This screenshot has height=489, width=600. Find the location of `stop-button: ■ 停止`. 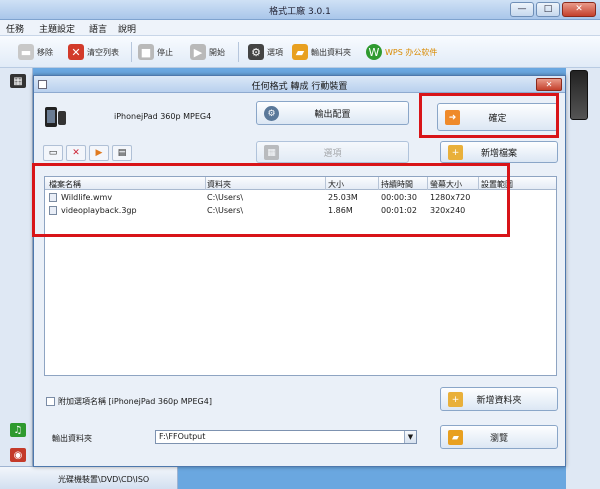

stop-button: ■ 停止 is located at coordinates (155, 52).